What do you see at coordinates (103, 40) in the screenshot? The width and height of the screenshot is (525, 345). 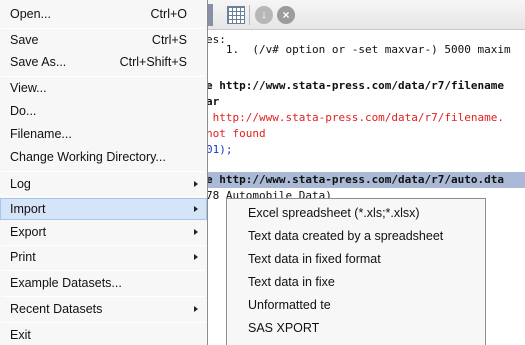 I see `menu-item-save: Save Ctrl+S` at bounding box center [103, 40].